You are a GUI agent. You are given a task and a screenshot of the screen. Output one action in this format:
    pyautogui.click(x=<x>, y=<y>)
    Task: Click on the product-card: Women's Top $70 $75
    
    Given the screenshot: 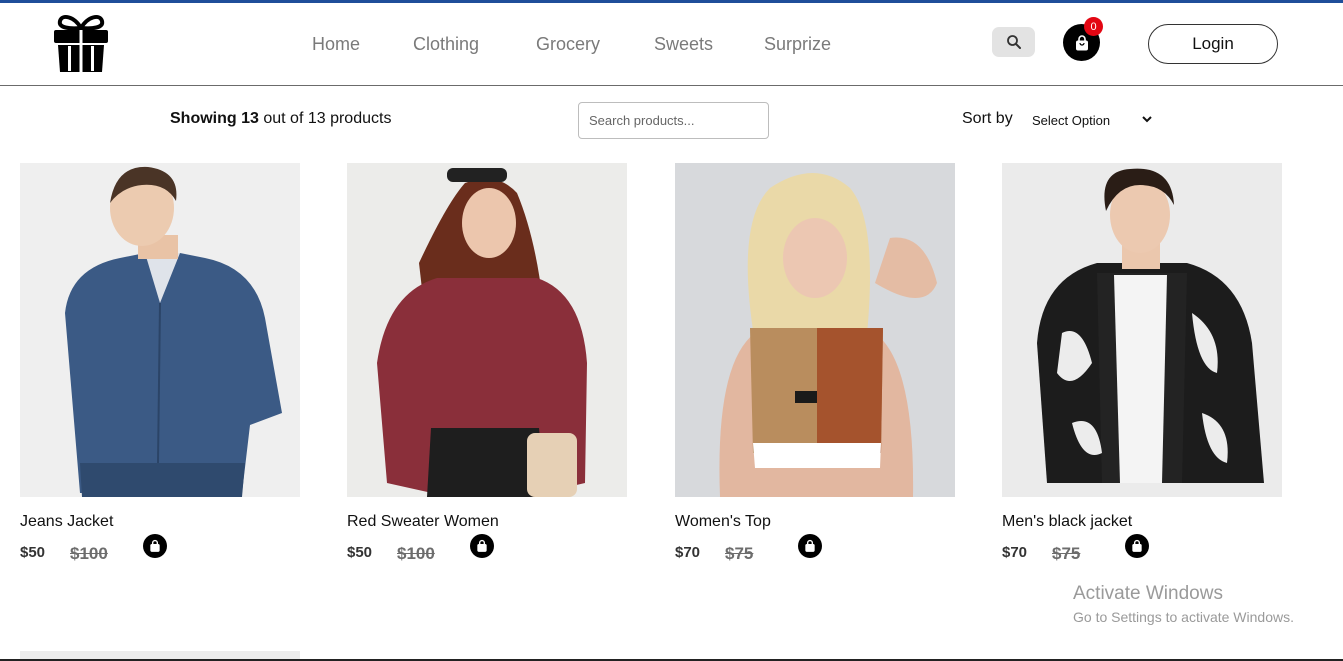 What is the action you would take?
    pyautogui.click(x=815, y=363)
    